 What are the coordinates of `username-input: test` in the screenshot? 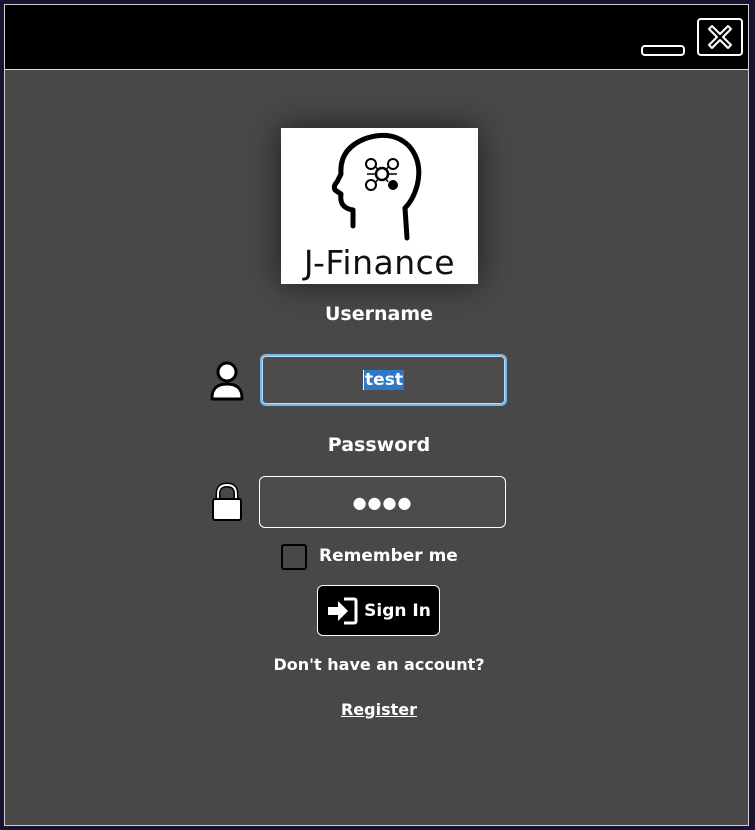 It's located at (383, 380).